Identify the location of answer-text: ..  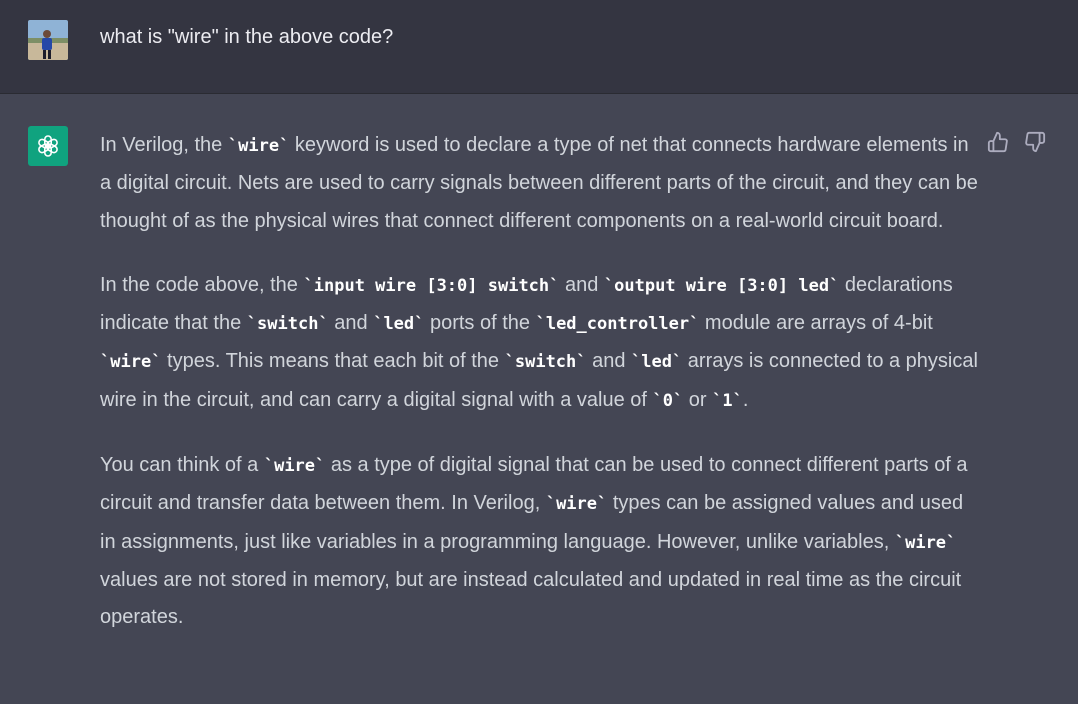
(745, 399).